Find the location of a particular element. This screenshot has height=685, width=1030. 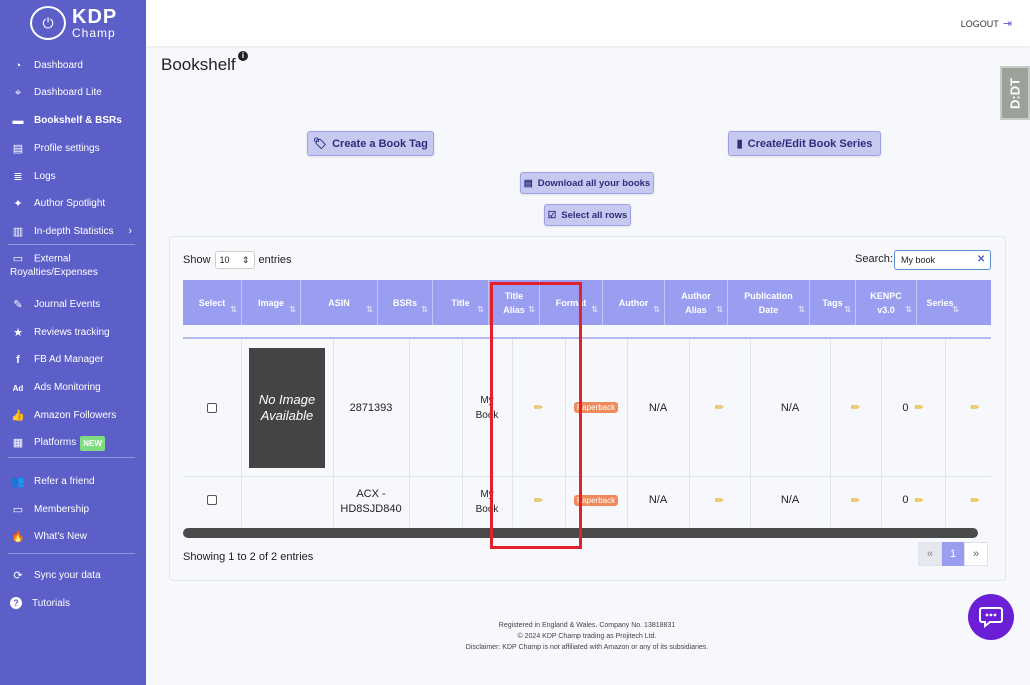

sidebar-item-bookshelf: ▬ Bookshelf & BSRs is located at coordinates (75, 121).